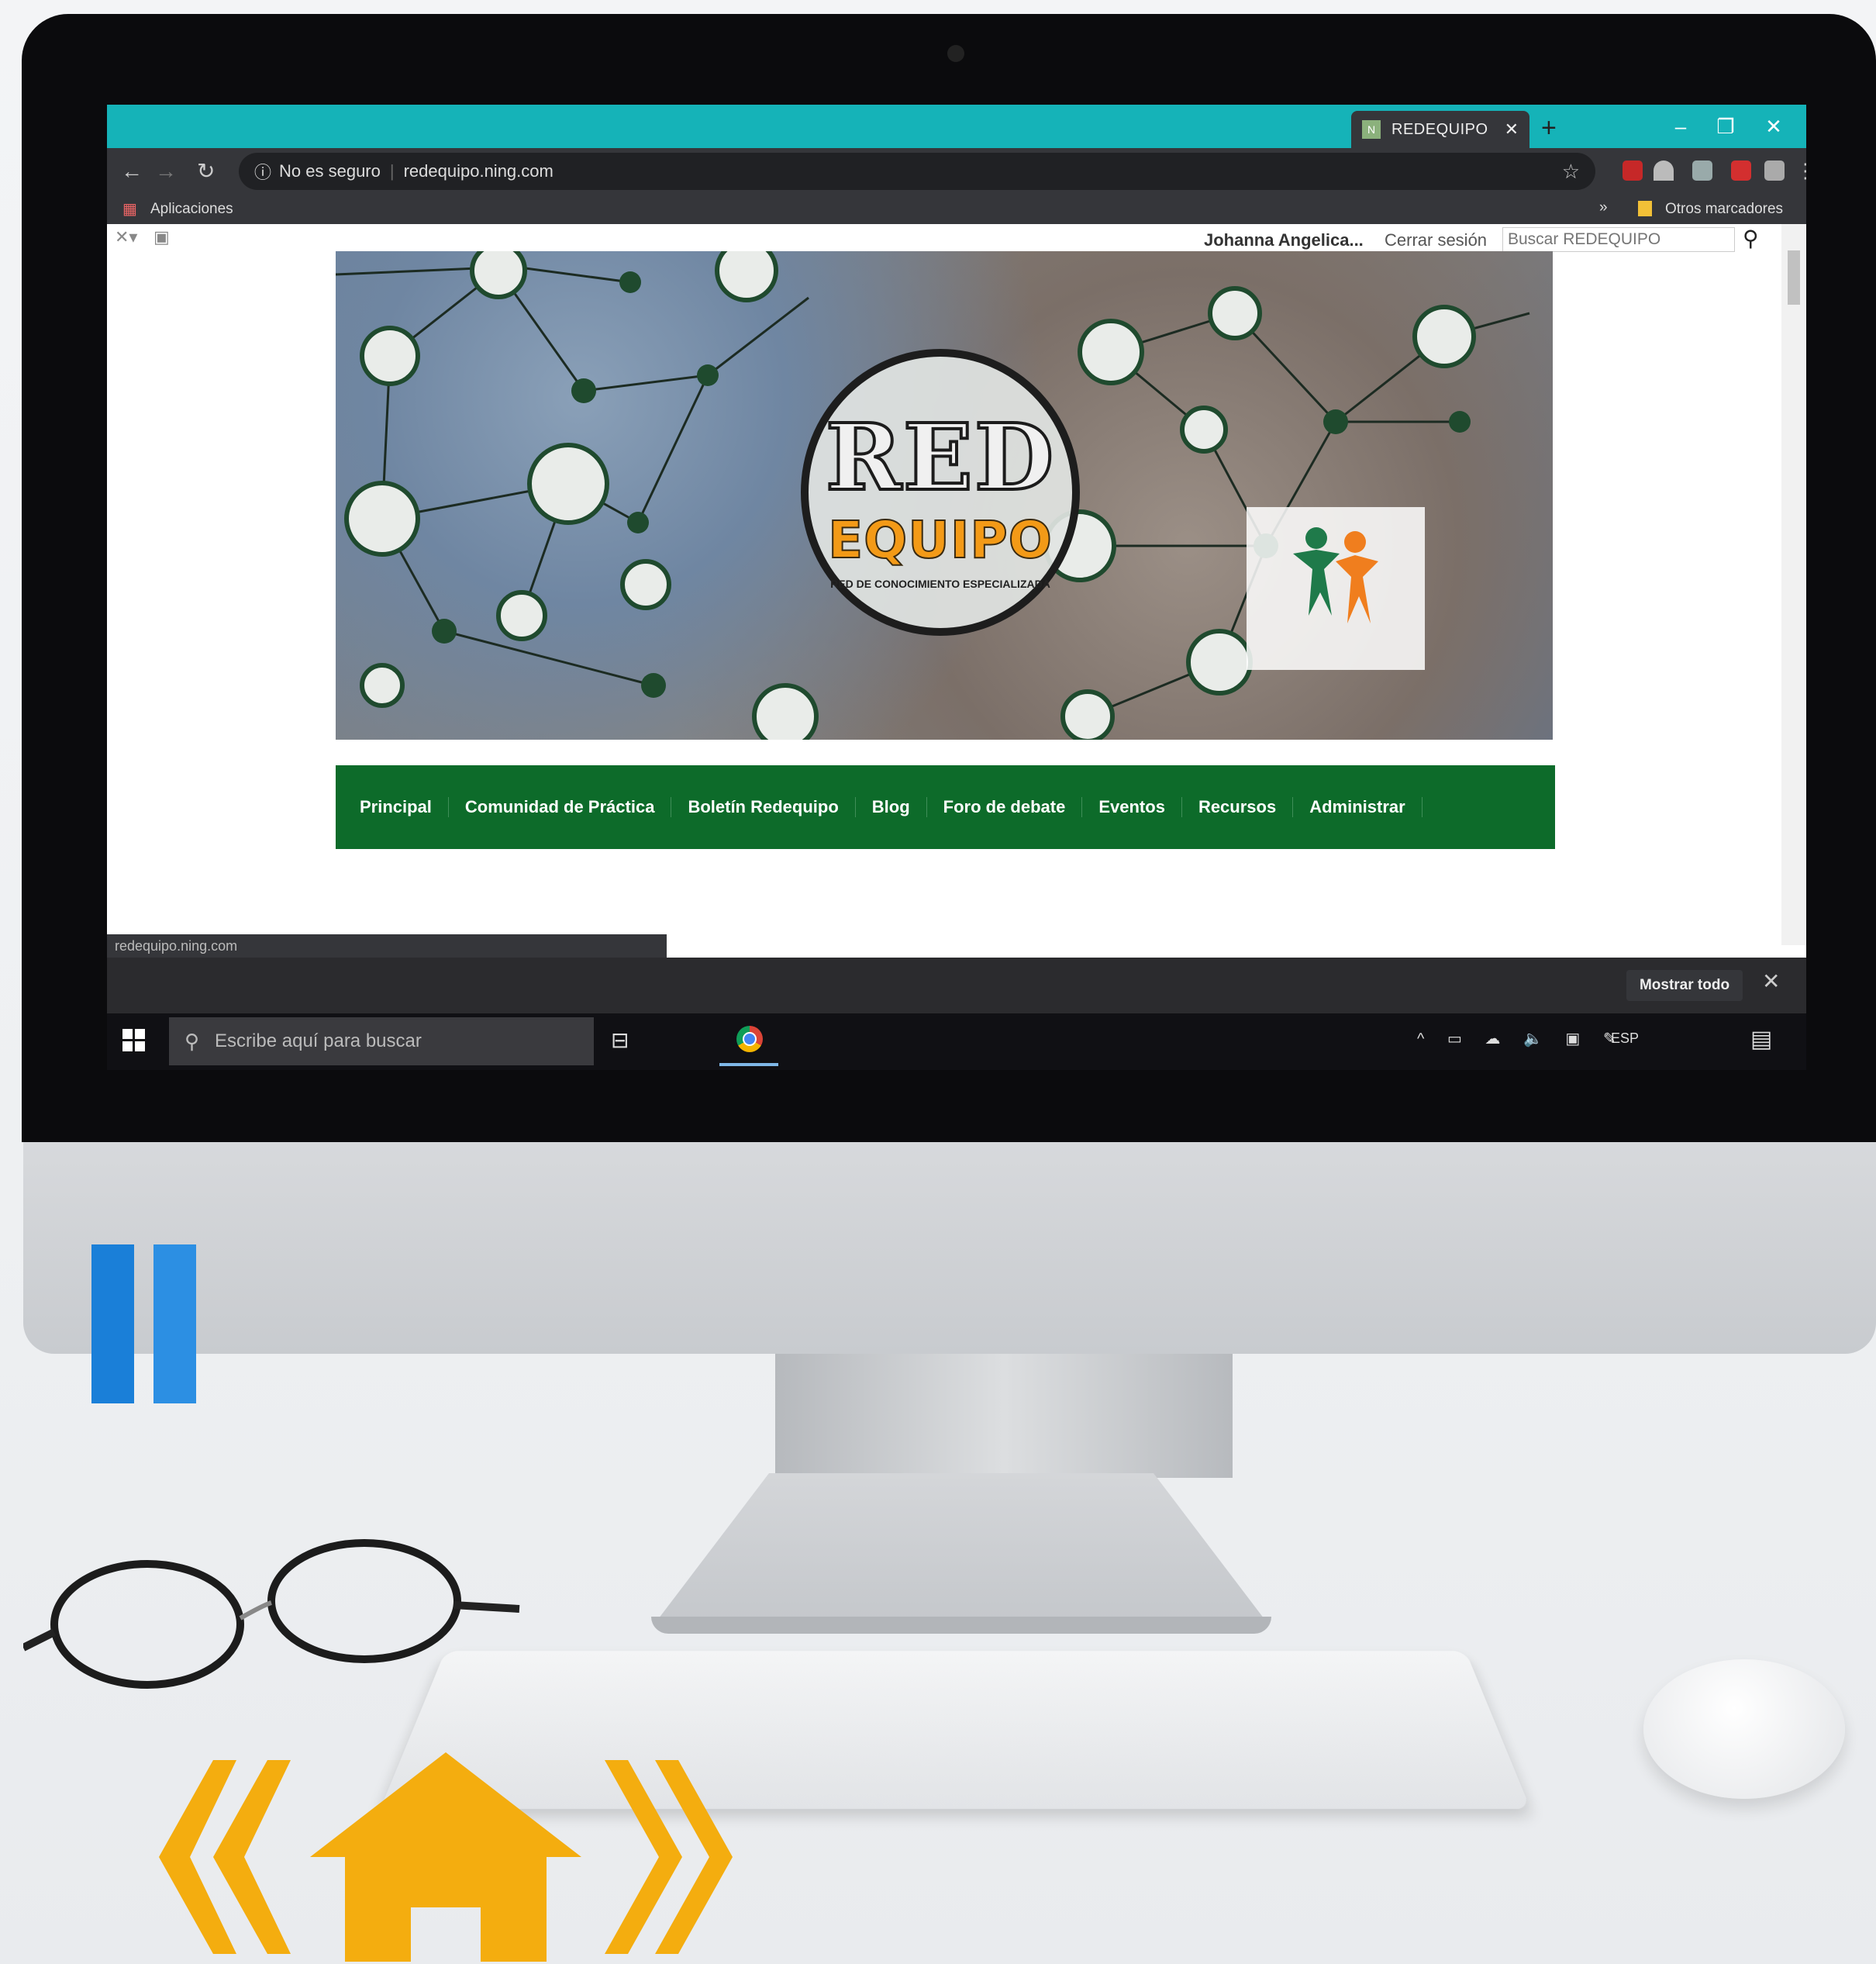 The image size is (1876, 1964). I want to click on system-tray-icons: ^ ▭ ☁ 🔈 ▣ ✎, so click(1521, 1038).